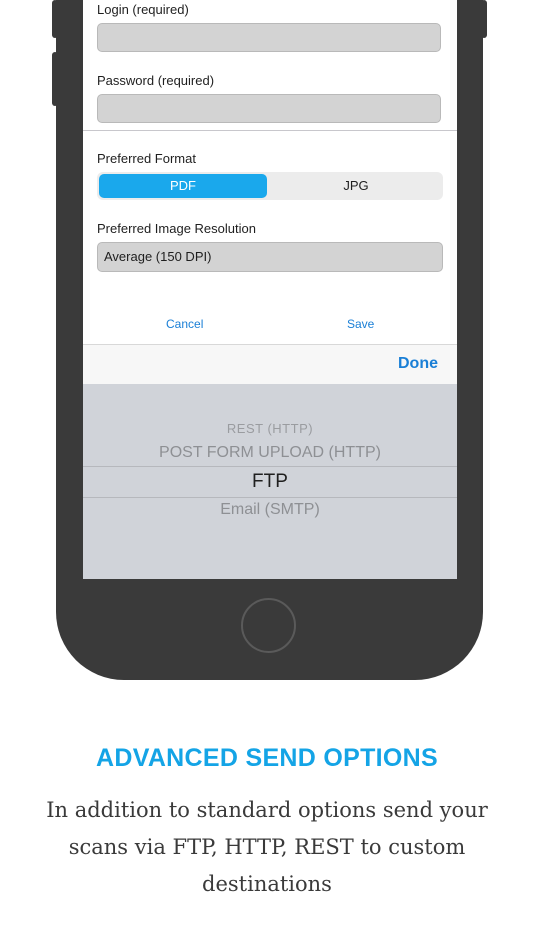  What do you see at coordinates (270, 130) in the screenshot?
I see `section-divider` at bounding box center [270, 130].